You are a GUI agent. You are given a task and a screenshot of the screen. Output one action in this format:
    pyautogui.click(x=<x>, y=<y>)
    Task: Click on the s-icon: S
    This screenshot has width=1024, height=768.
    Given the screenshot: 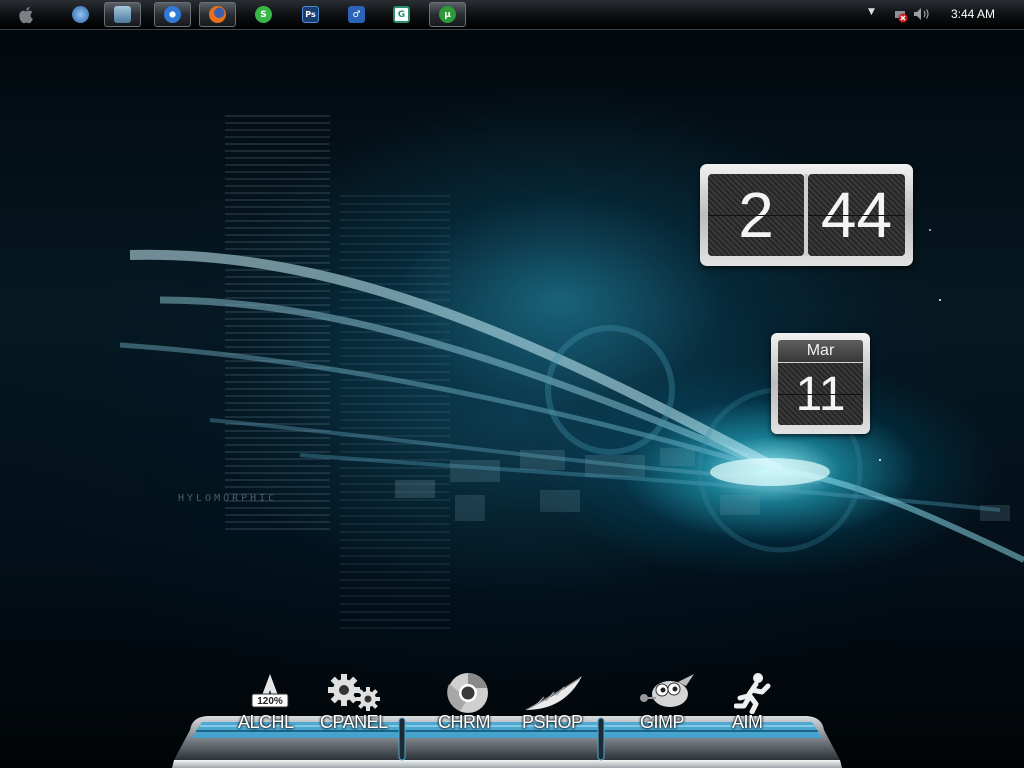 What is the action you would take?
    pyautogui.click(x=263, y=14)
    